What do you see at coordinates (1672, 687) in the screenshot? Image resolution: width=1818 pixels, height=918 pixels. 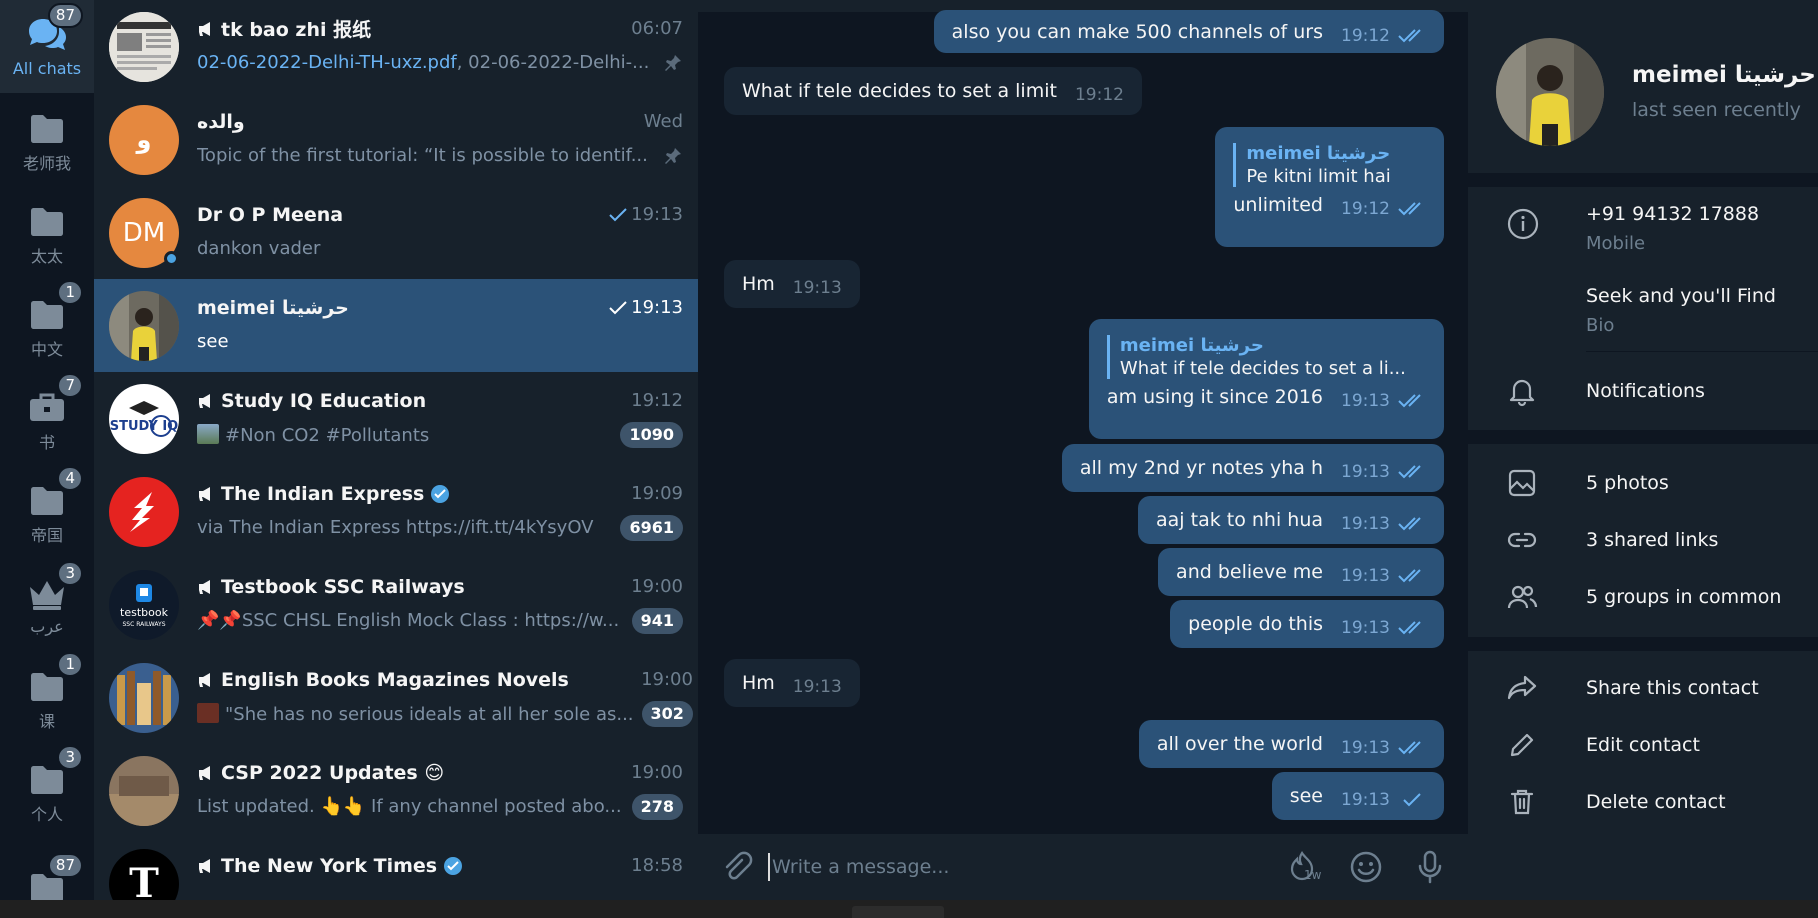 I see `share-contact-label: Share this contact` at bounding box center [1672, 687].